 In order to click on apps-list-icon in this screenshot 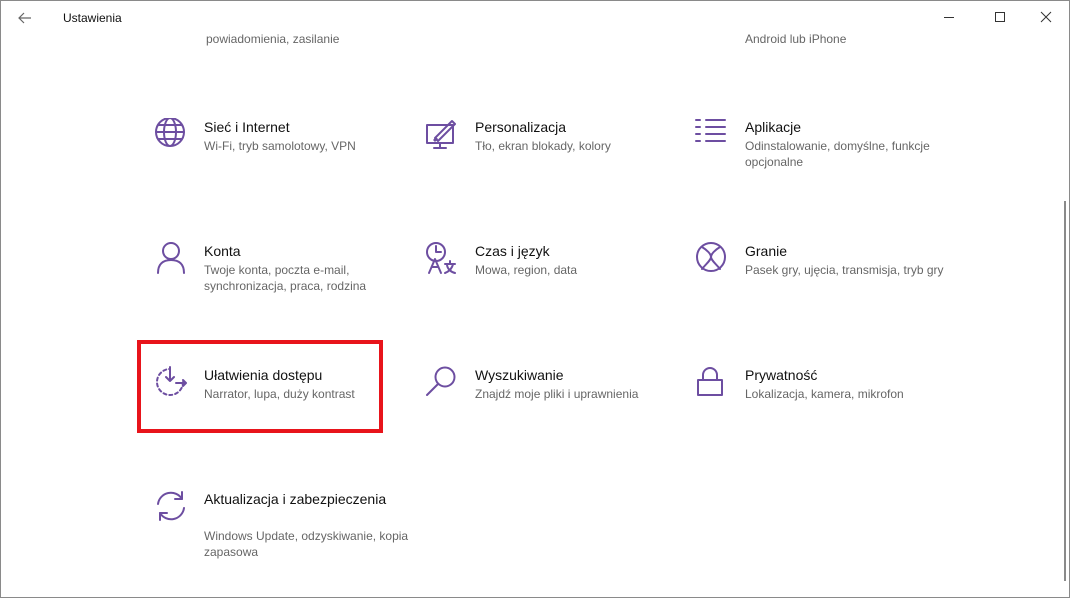, I will do `click(713, 136)`.